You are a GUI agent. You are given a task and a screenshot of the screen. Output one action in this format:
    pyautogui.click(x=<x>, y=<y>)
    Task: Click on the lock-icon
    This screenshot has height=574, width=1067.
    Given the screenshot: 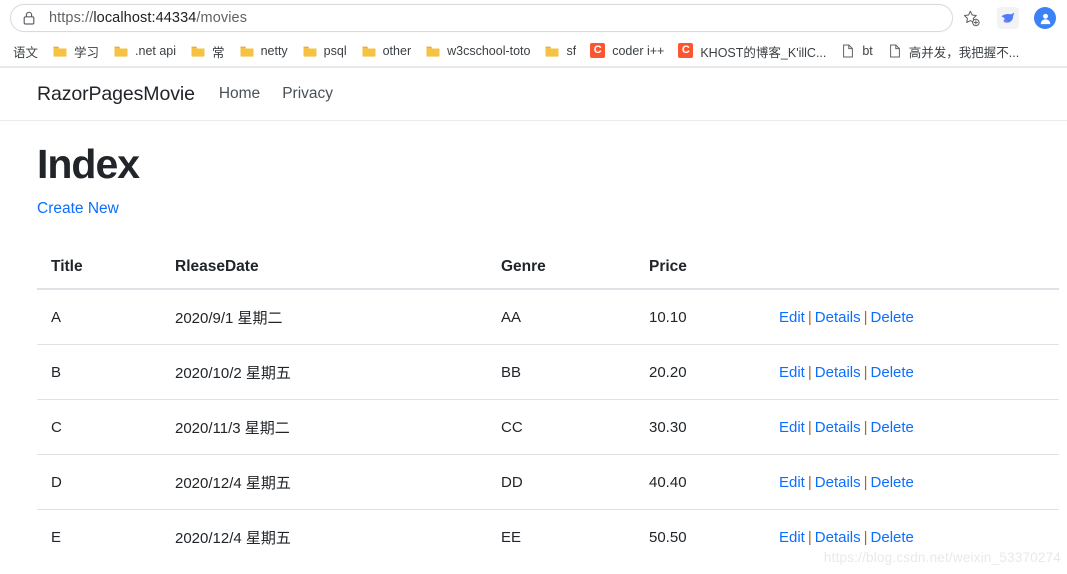 What is the action you would take?
    pyautogui.click(x=29, y=18)
    